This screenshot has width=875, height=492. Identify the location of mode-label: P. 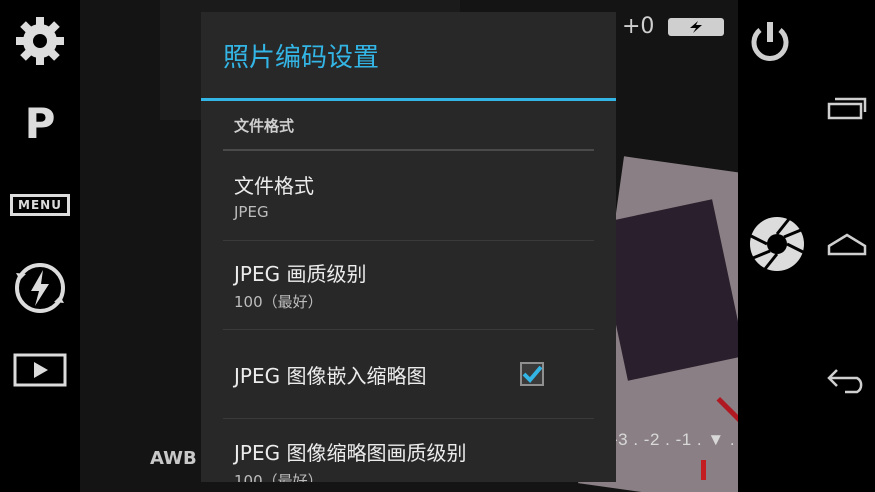
(40, 123).